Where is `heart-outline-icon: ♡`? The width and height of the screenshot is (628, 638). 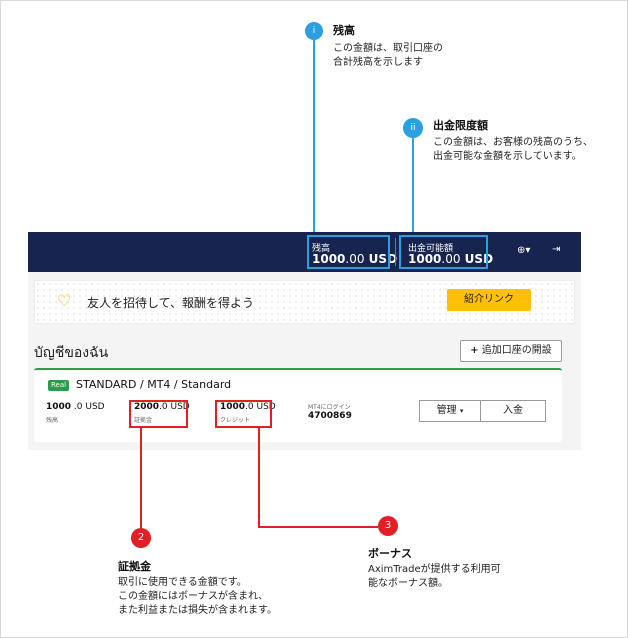 heart-outline-icon: ♡ is located at coordinates (64, 300).